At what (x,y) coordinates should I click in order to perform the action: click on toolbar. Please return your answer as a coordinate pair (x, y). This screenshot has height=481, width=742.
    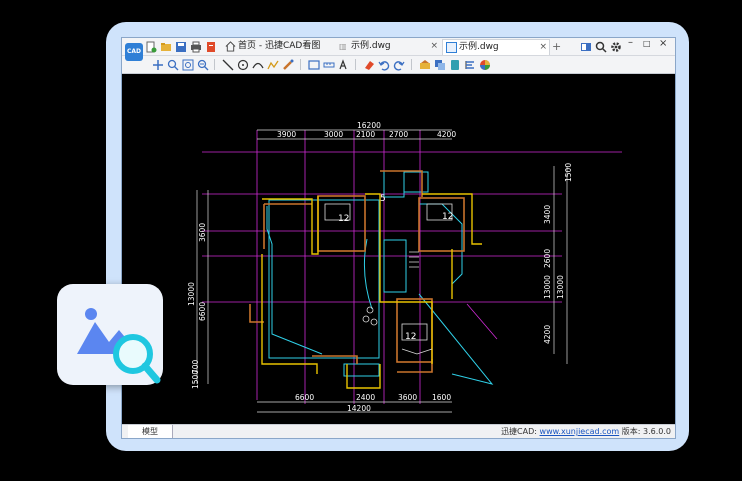
    Looking at the image, I should click on (398, 65).